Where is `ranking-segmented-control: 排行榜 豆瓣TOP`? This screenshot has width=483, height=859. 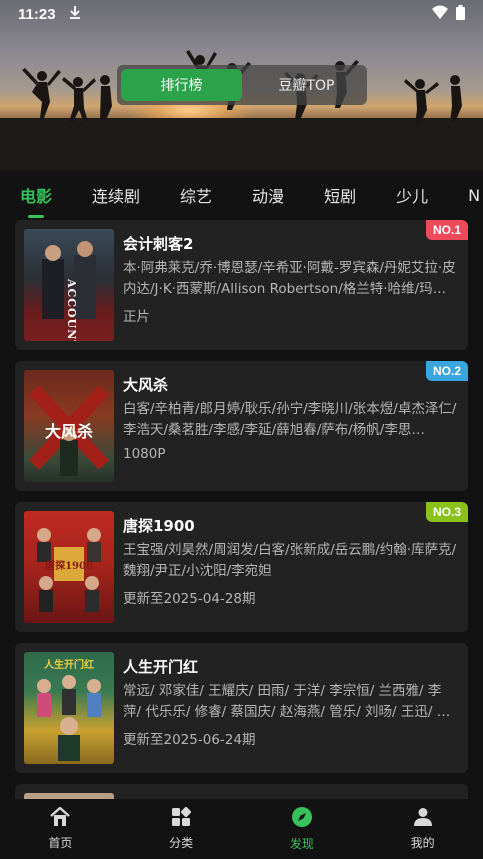 ranking-segmented-control: 排行榜 豆瓣TOP is located at coordinates (242, 85).